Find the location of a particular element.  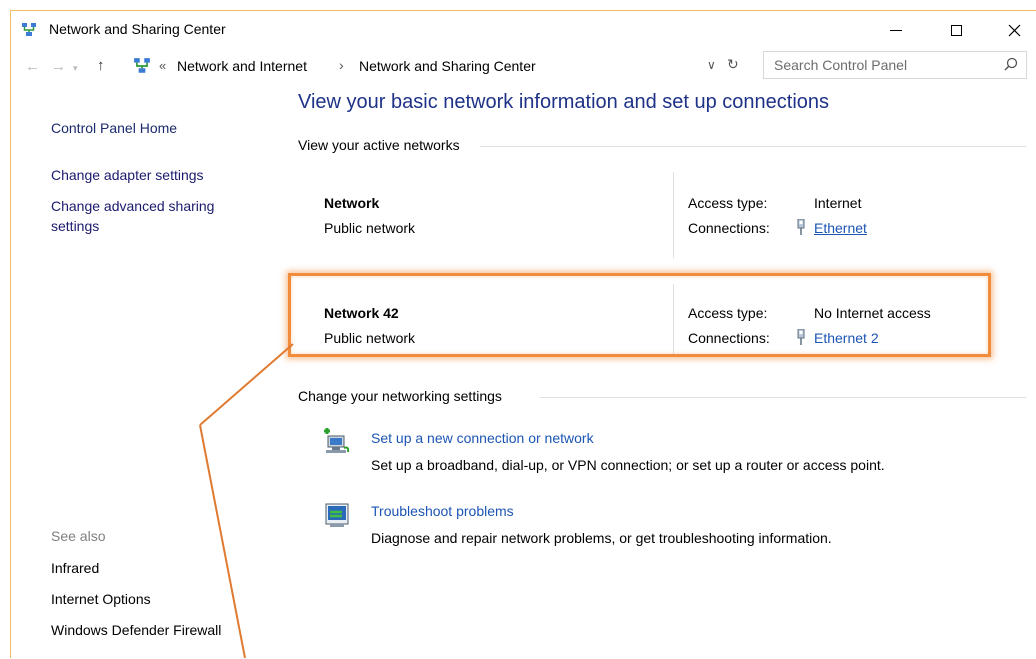

change-adapter-settings-link: Change adapter settings is located at coordinates (127, 175).